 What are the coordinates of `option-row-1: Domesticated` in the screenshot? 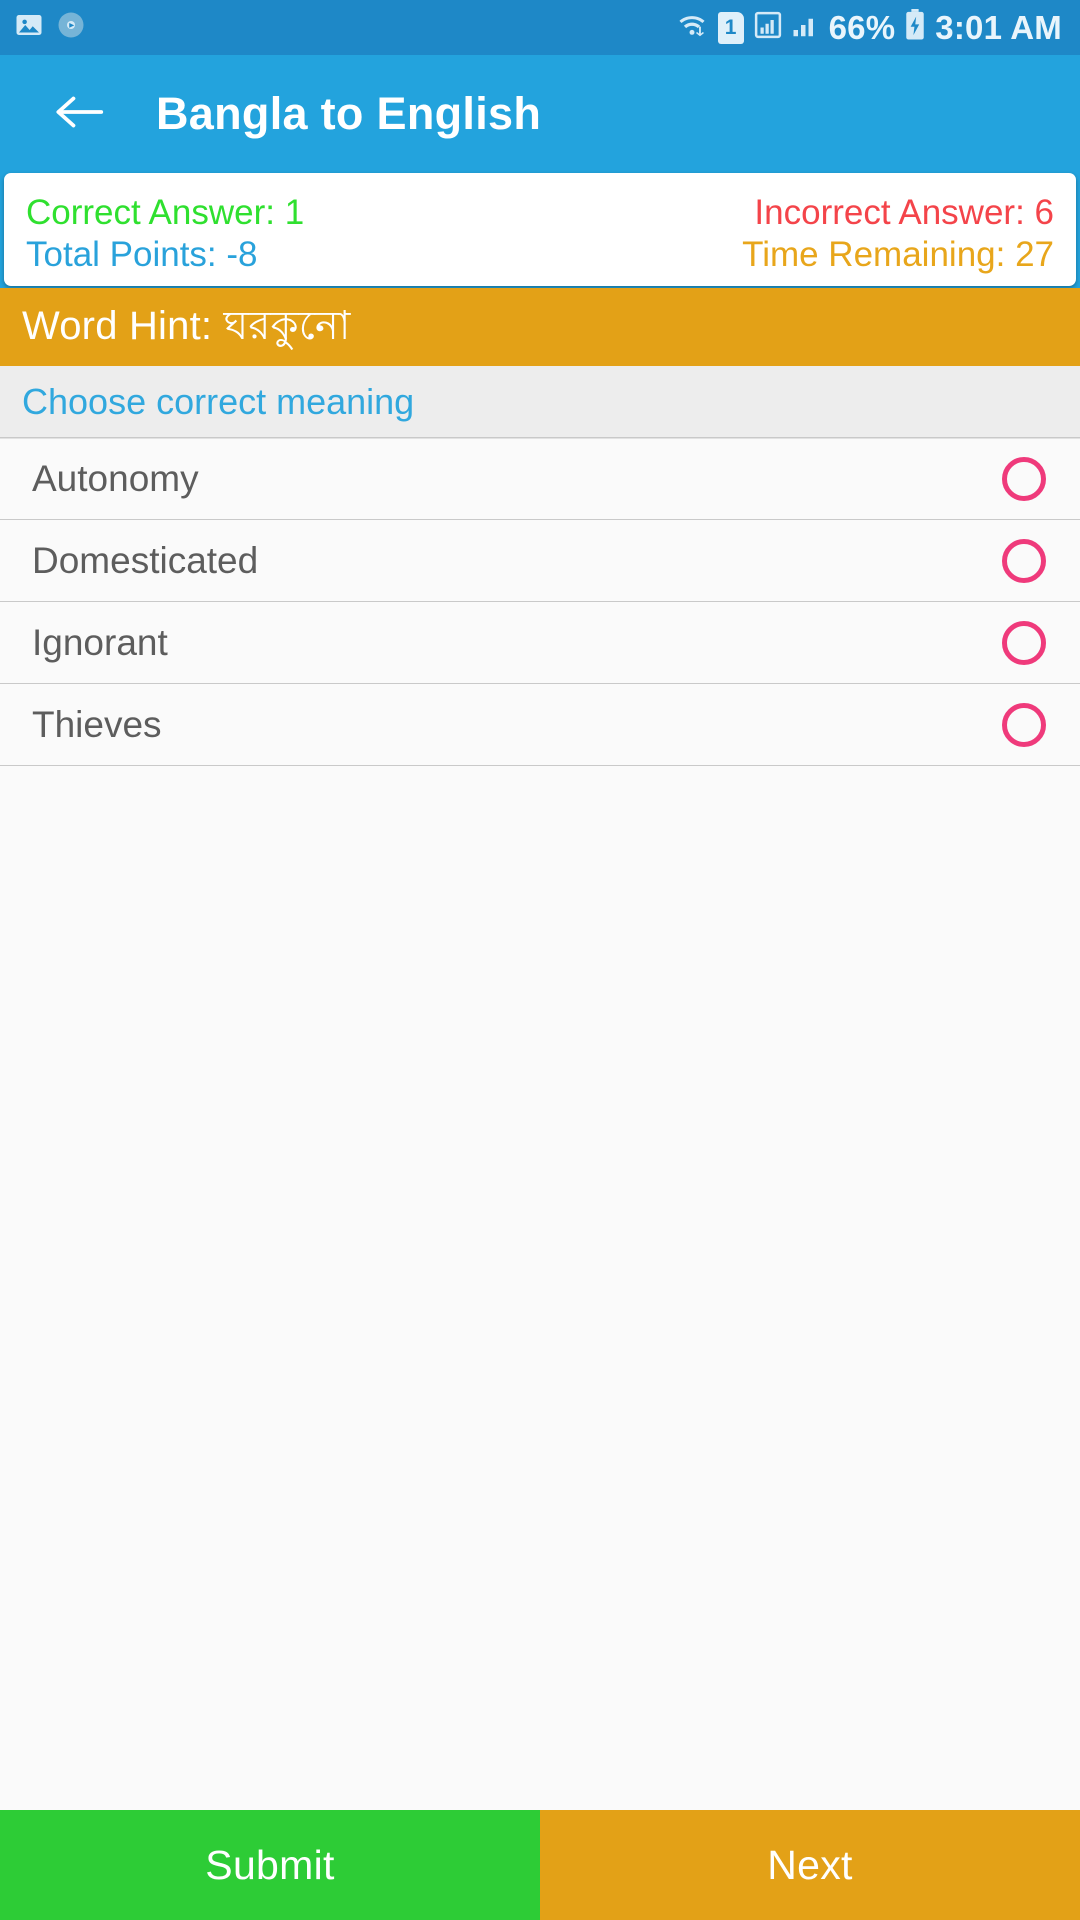 It's located at (540, 561).